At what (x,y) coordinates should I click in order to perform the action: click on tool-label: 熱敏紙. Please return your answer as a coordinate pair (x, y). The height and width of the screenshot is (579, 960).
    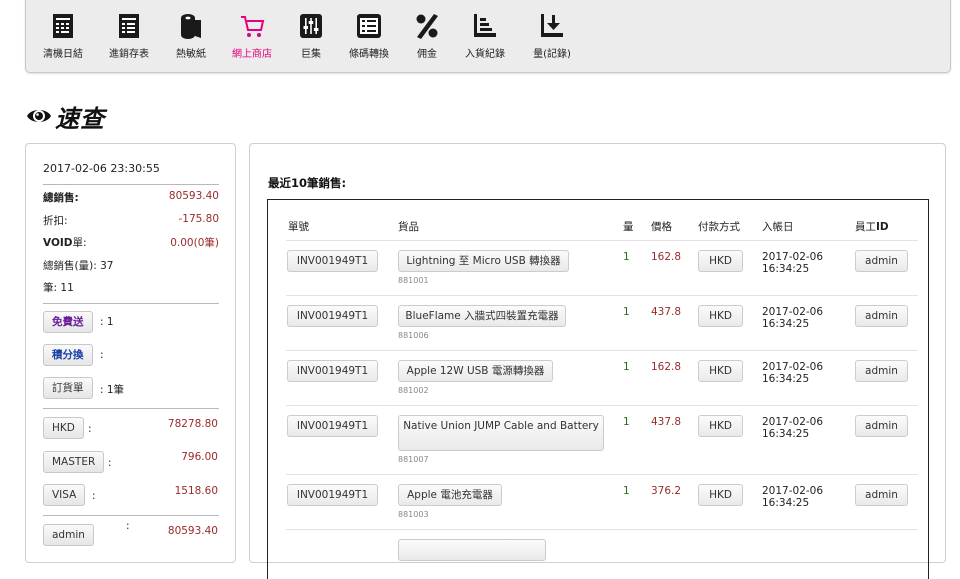
    Looking at the image, I should click on (191, 54).